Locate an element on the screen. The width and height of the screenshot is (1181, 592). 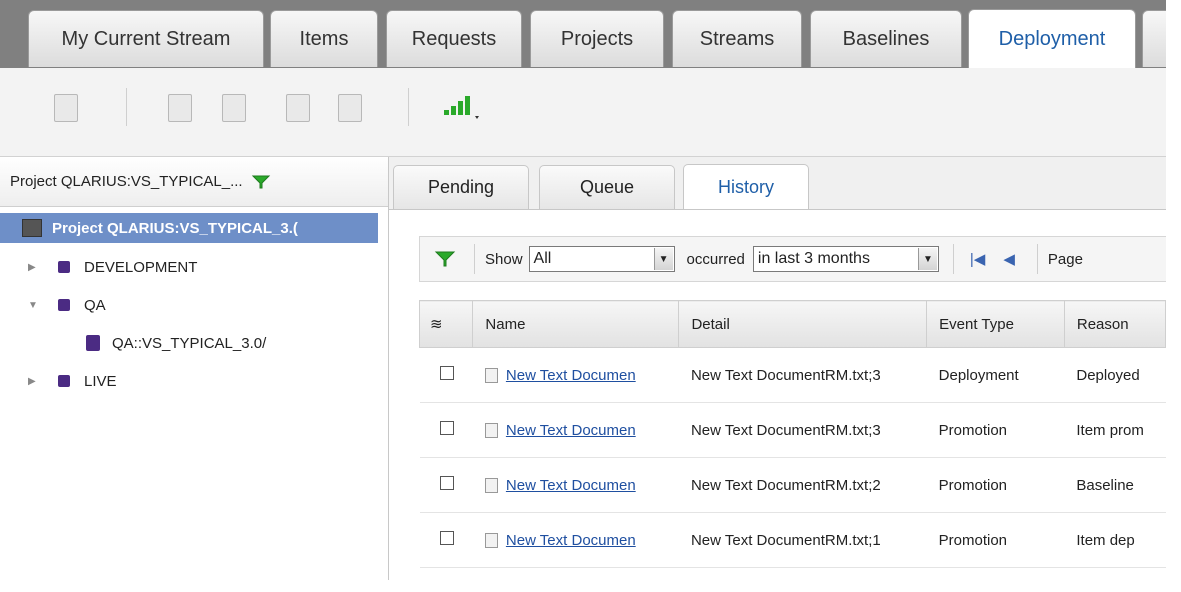
tab-requests: Requests is located at coordinates (454, 38).